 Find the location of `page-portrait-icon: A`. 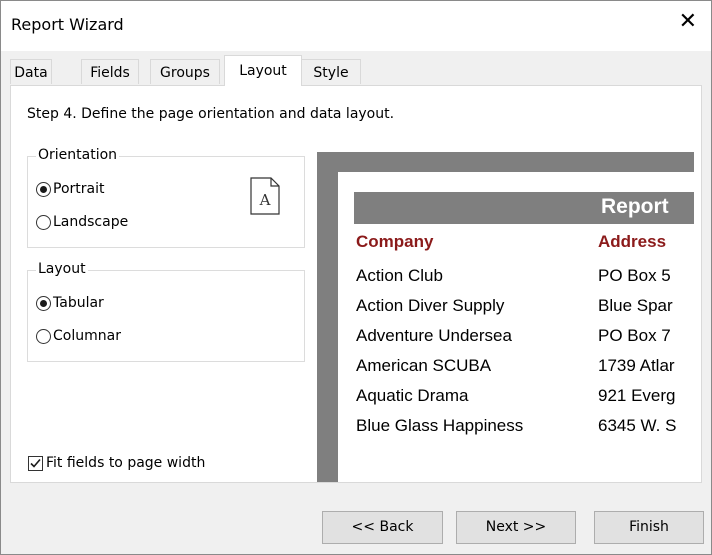

page-portrait-icon: A is located at coordinates (265, 196).